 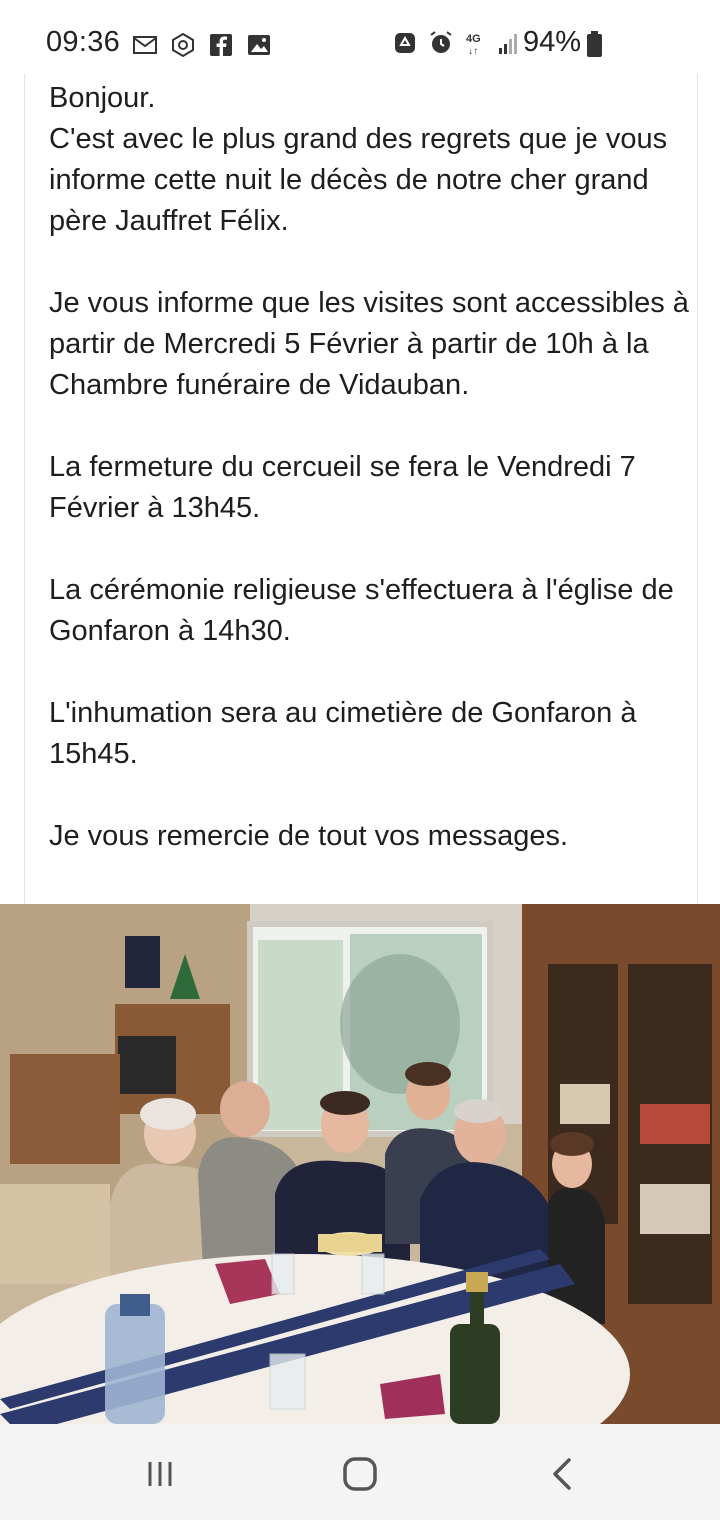 What do you see at coordinates (473, 39) in the screenshot?
I see `svg-text: 4G` at bounding box center [473, 39].